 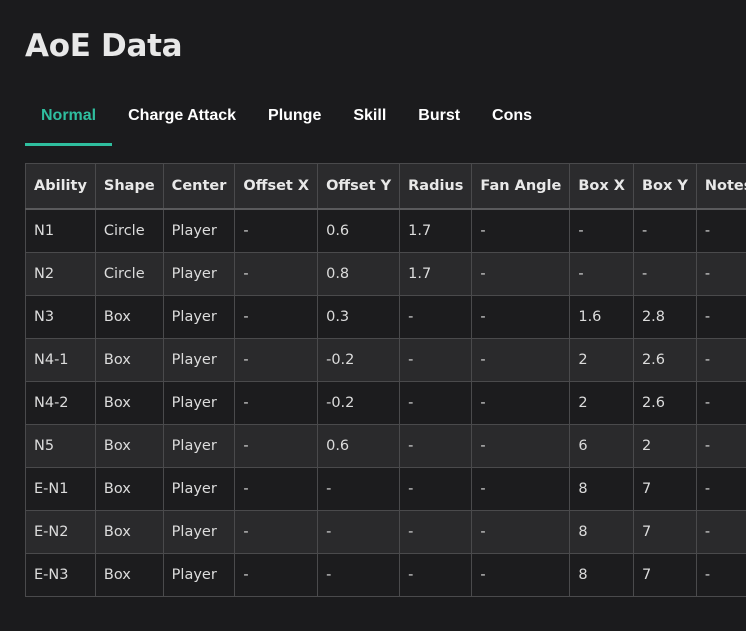 What do you see at coordinates (601, 317) in the screenshot?
I see `table-cell: 1.6` at bounding box center [601, 317].